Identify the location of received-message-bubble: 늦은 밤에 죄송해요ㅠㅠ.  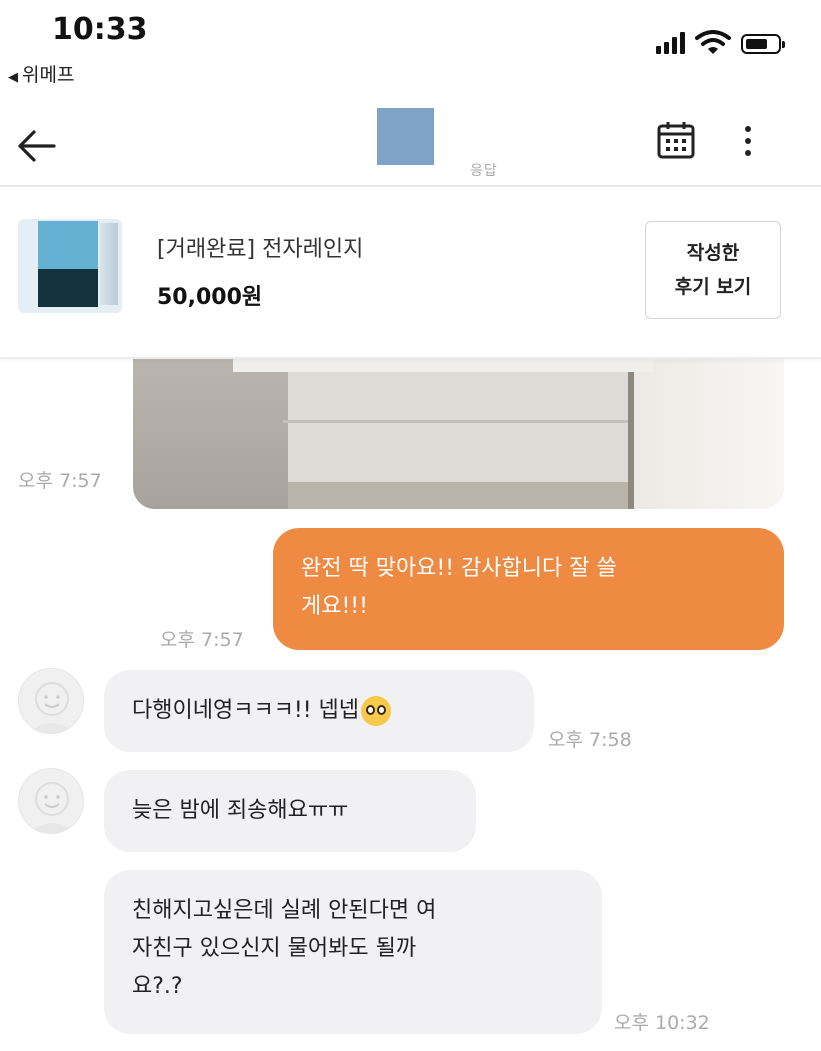
(290, 811).